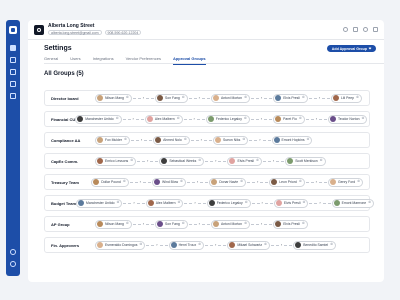  What do you see at coordinates (227, 182) in the screenshot?
I see `approver-chip: Donar Navie ⊗` at bounding box center [227, 182].